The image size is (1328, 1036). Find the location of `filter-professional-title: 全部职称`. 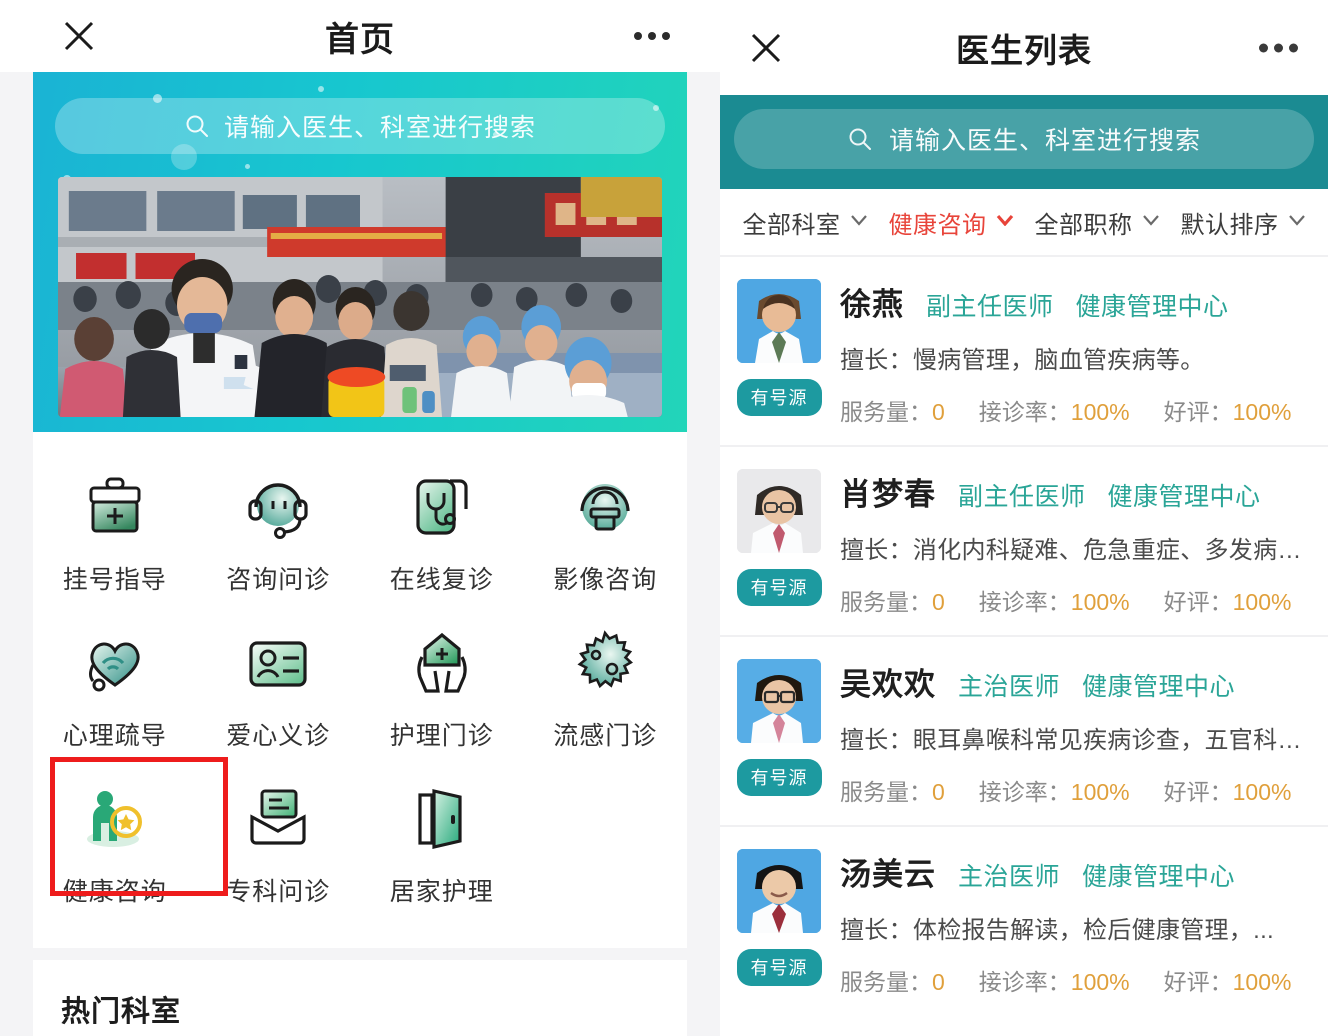

filter-professional-title: 全部职称 is located at coordinates (1097, 222).